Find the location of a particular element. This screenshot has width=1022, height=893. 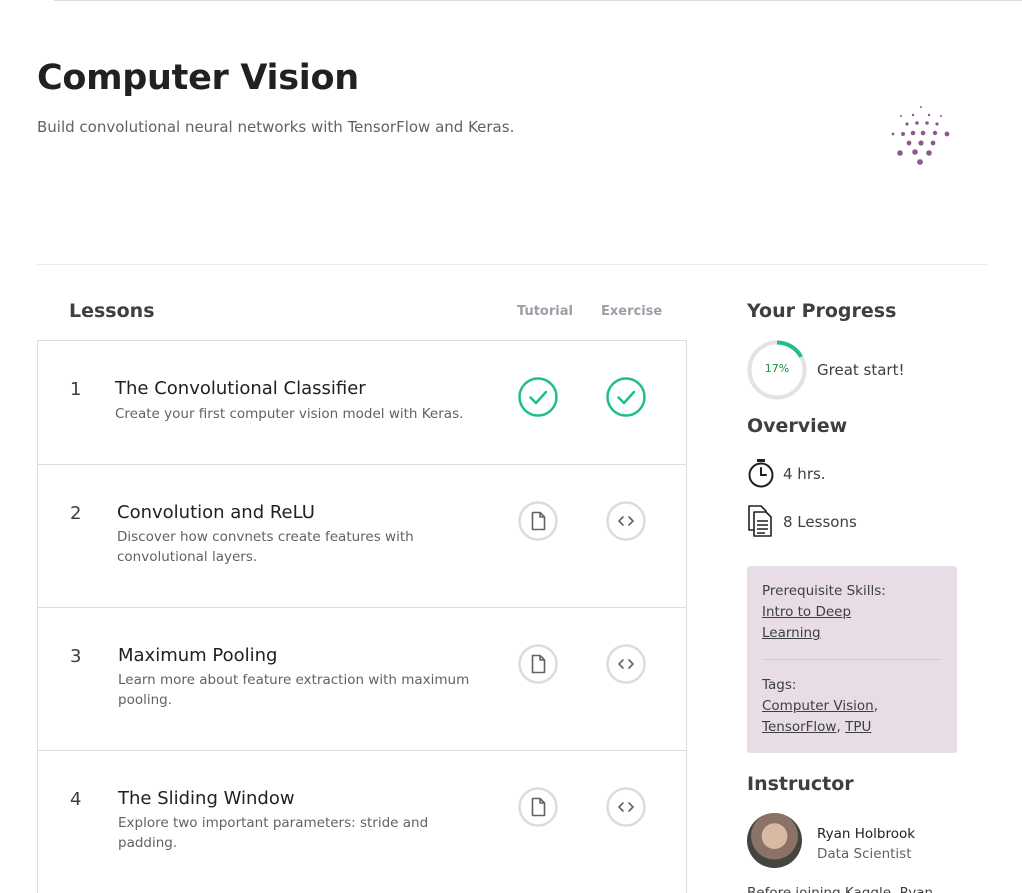

lesson-title: Maximum Pooling is located at coordinates (198, 655).